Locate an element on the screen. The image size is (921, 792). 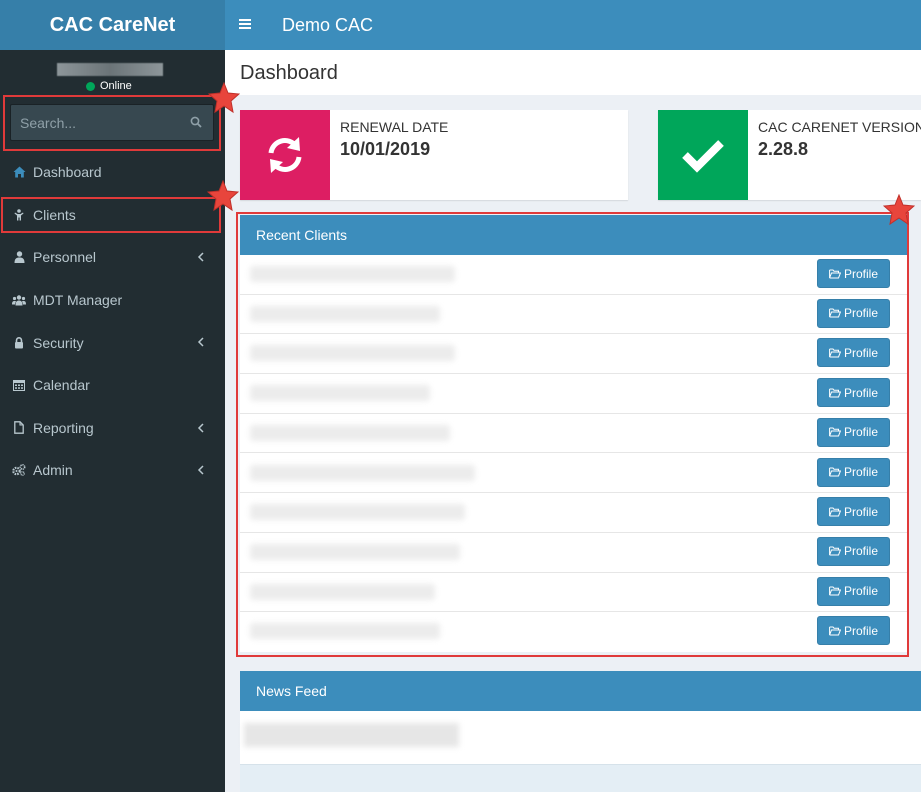
renewal-date-value: 10/01/2019 is located at coordinates (385, 149).